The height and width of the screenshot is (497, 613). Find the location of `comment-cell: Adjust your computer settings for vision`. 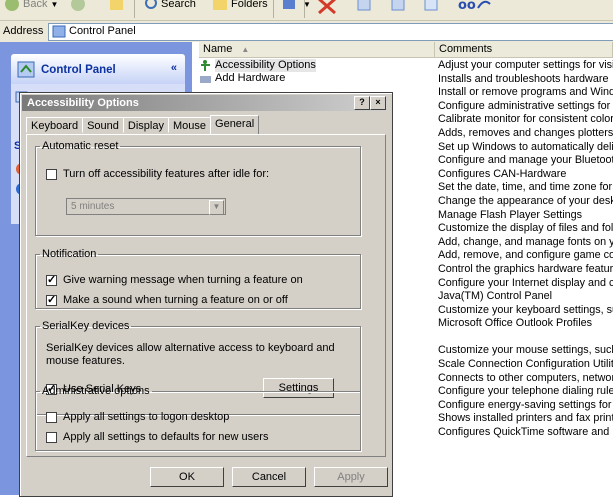

comment-cell: Adjust your computer settings for vision is located at coordinates (525, 65).